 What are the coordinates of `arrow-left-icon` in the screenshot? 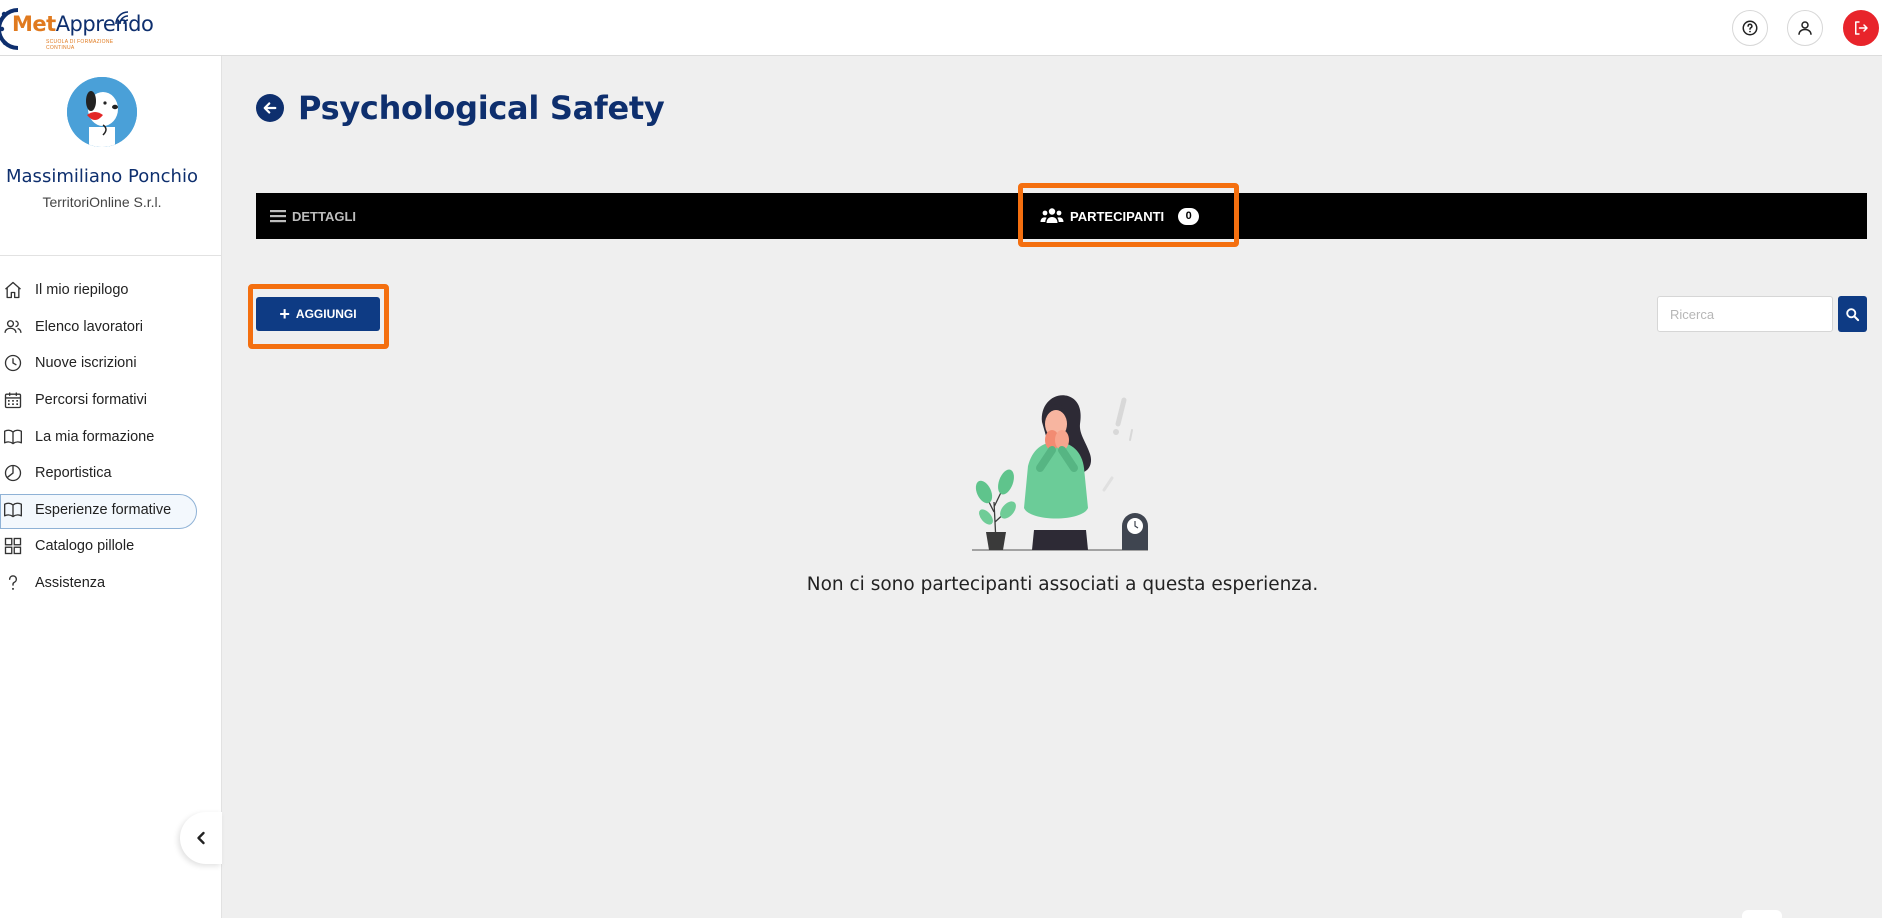 It's located at (270, 108).